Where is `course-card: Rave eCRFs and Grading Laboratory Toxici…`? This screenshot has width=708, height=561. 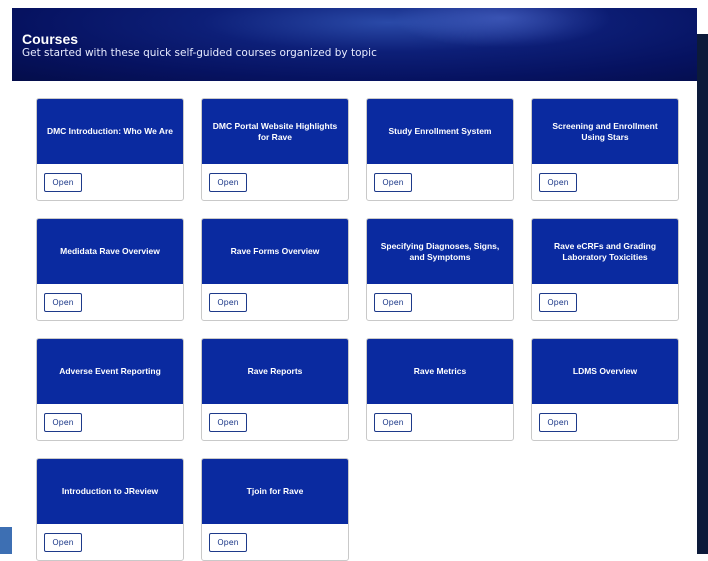 course-card: Rave eCRFs and Grading Laboratory Toxici… is located at coordinates (605, 269).